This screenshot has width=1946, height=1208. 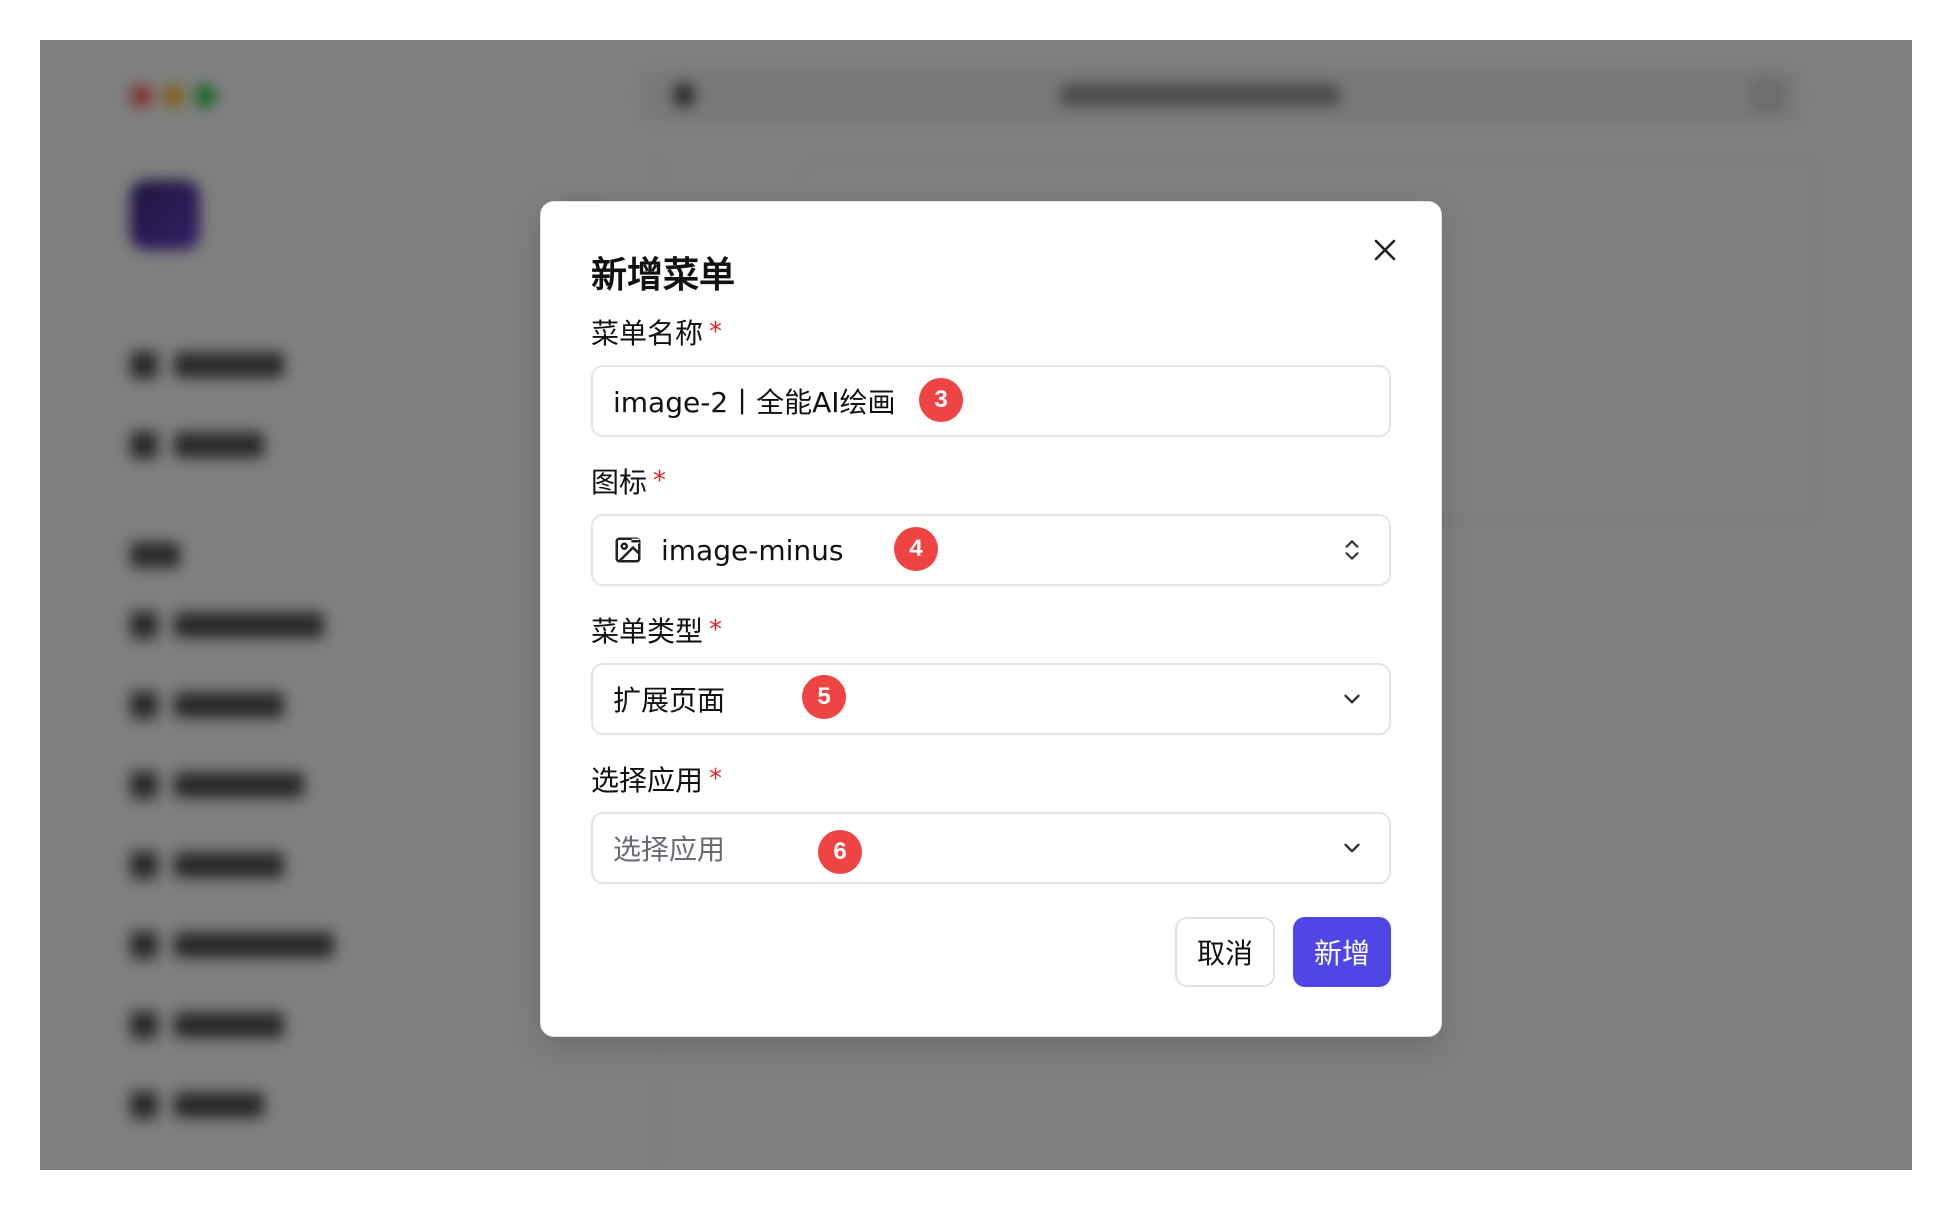 What do you see at coordinates (991, 550) in the screenshot?
I see `icon-select: image-minus` at bounding box center [991, 550].